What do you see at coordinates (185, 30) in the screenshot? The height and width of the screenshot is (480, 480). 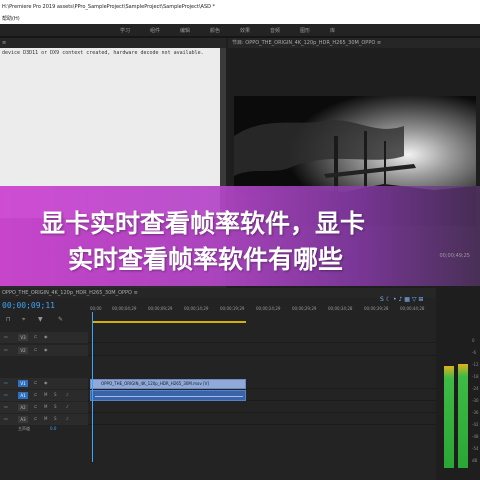 I see `workspace-tab: 编辑` at bounding box center [185, 30].